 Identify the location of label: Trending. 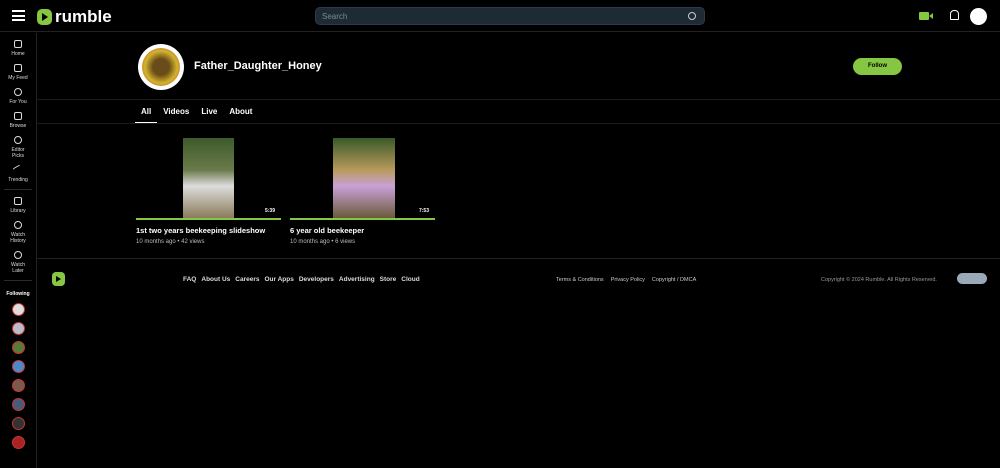
(18, 180).